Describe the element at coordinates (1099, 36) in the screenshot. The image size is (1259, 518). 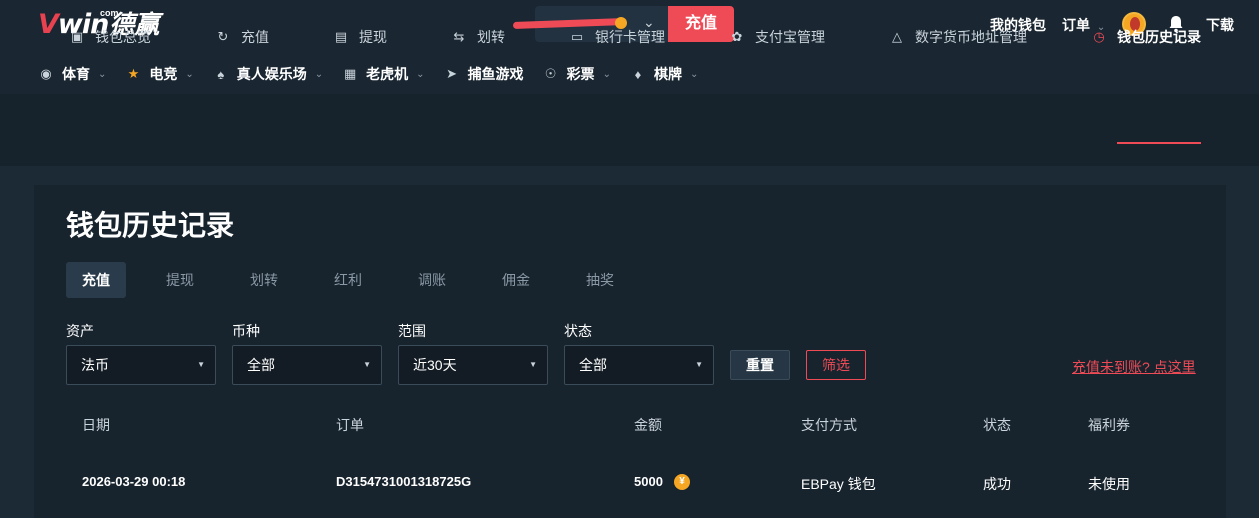
I see `clock-icon: ◷` at that location.